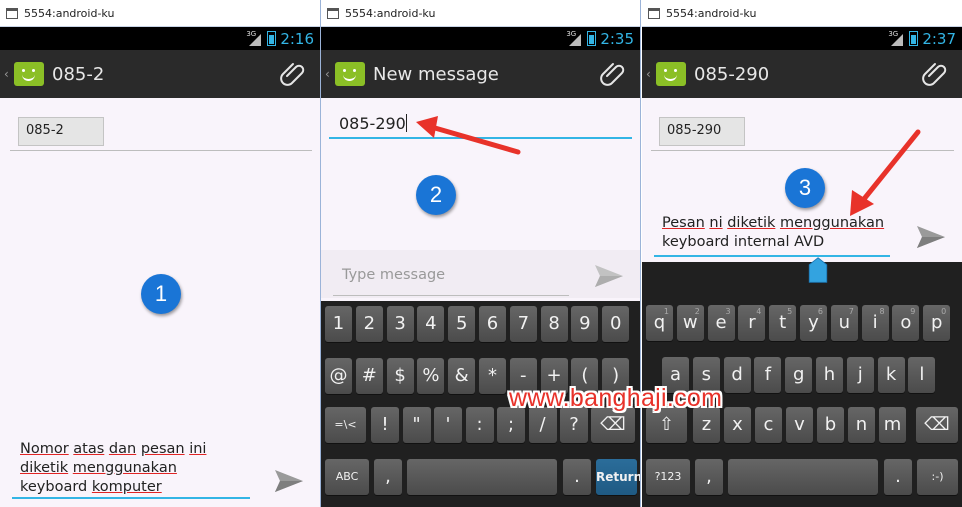  What do you see at coordinates (492, 324) in the screenshot?
I see `key-6: 6` at bounding box center [492, 324].